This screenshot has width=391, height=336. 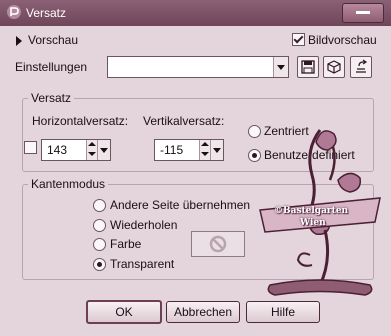 I want to click on edge-option-label: Wiederholen, so click(x=143, y=225).